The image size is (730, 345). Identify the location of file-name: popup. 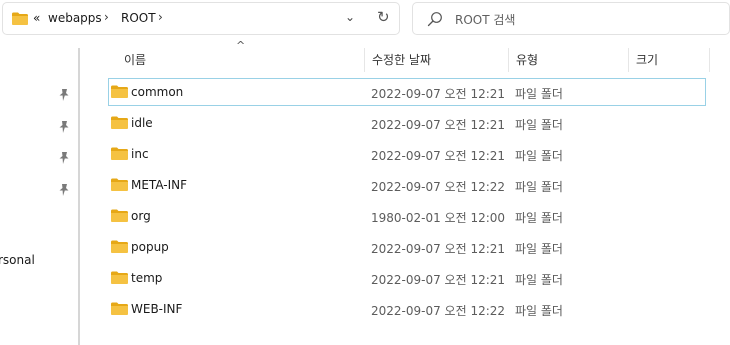
(150, 247).